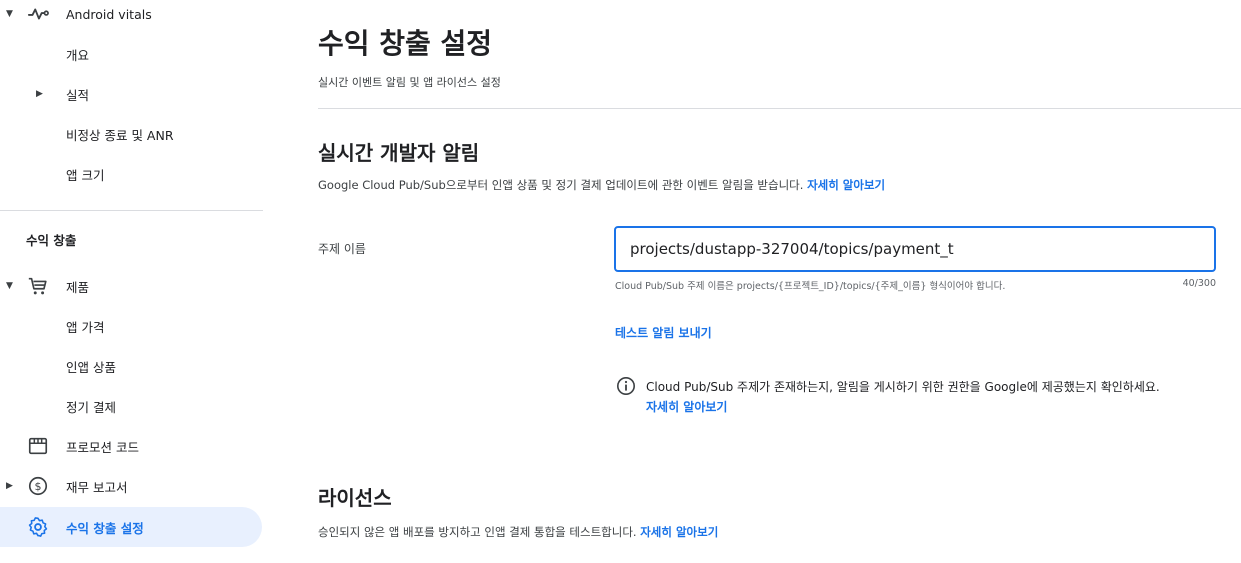 This screenshot has width=1241, height=563. What do you see at coordinates (131, 94) in the screenshot?
I see `sidebar-item-performance: ▶ 실적` at bounding box center [131, 94].